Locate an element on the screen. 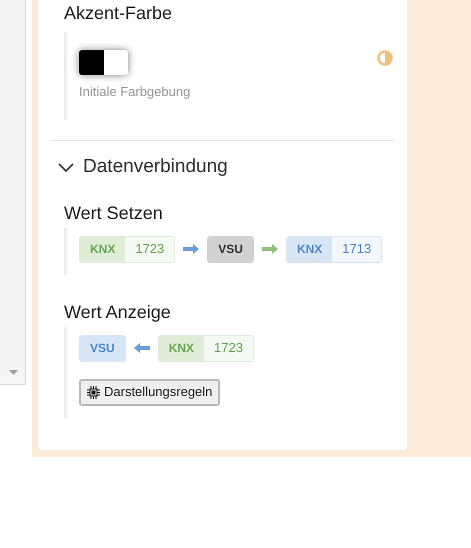 The image size is (471, 548). address-tag: KNX 1713 is located at coordinates (334, 249).